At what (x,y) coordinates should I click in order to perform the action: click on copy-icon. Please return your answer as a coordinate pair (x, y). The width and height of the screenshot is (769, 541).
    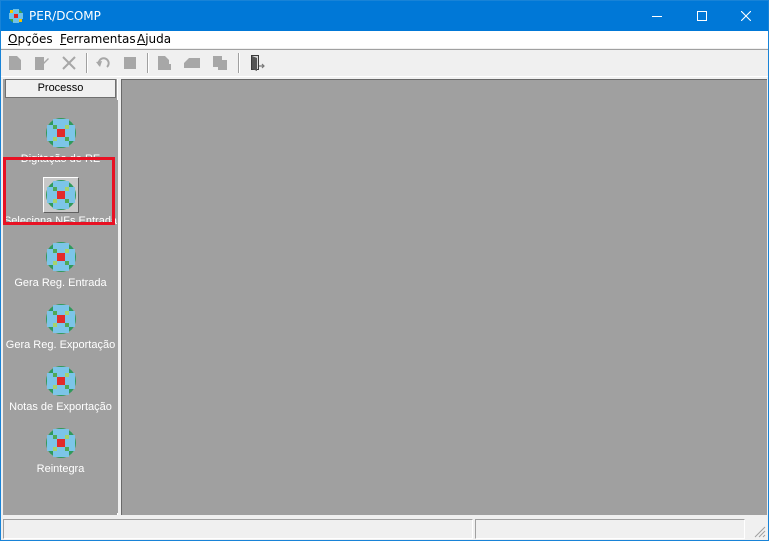
    Looking at the image, I should click on (220, 63).